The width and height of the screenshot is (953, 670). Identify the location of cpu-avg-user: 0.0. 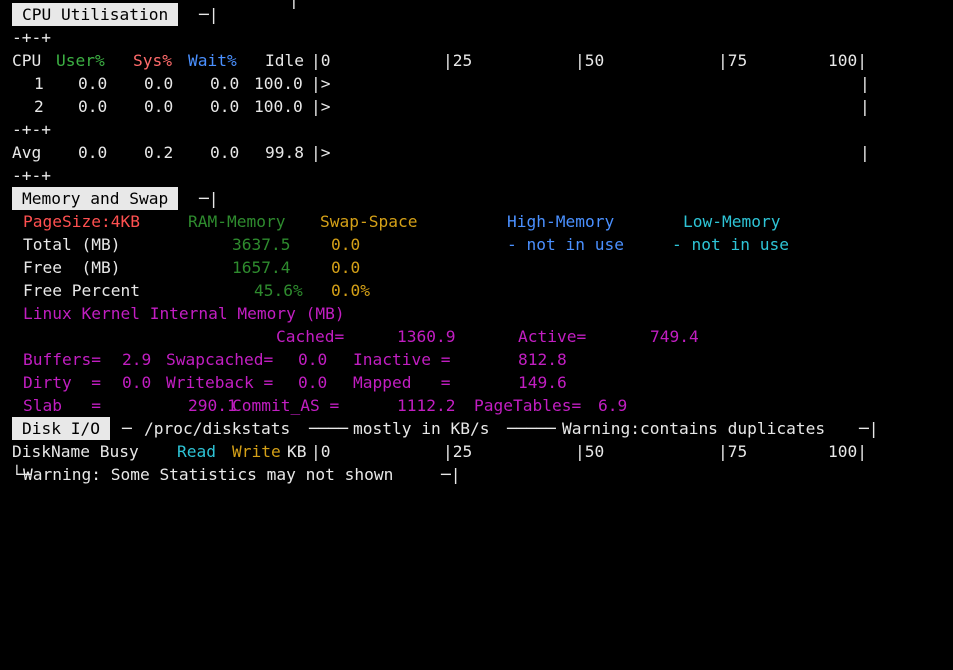
(93, 152).